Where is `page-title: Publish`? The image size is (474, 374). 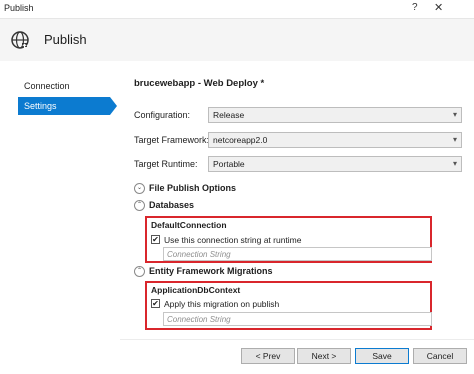 page-title: Publish is located at coordinates (65, 39).